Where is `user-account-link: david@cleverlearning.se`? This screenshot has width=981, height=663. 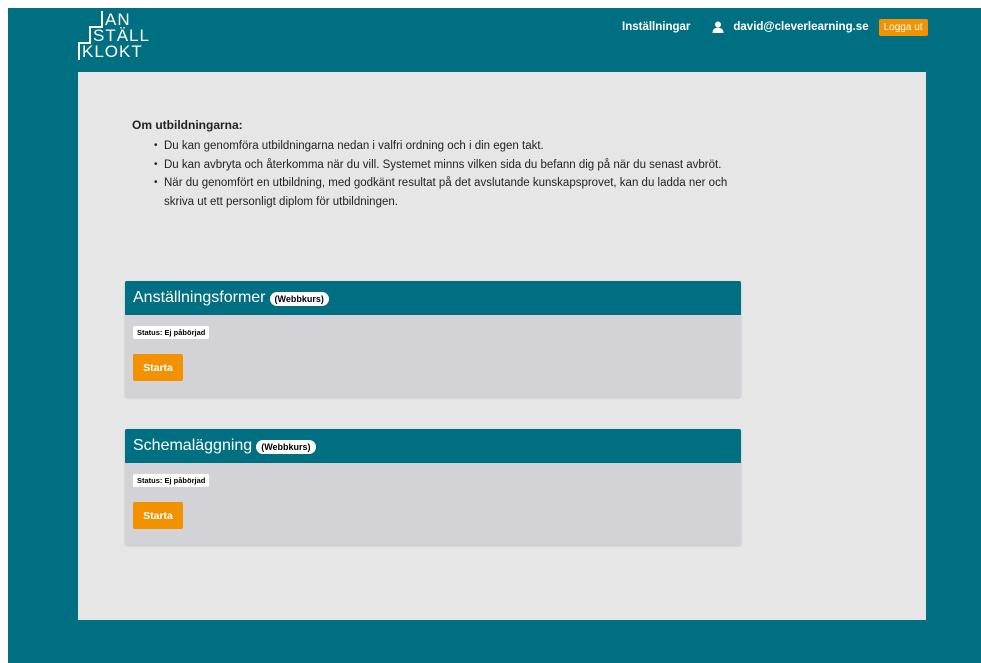 user-account-link: david@cleverlearning.se is located at coordinates (790, 27).